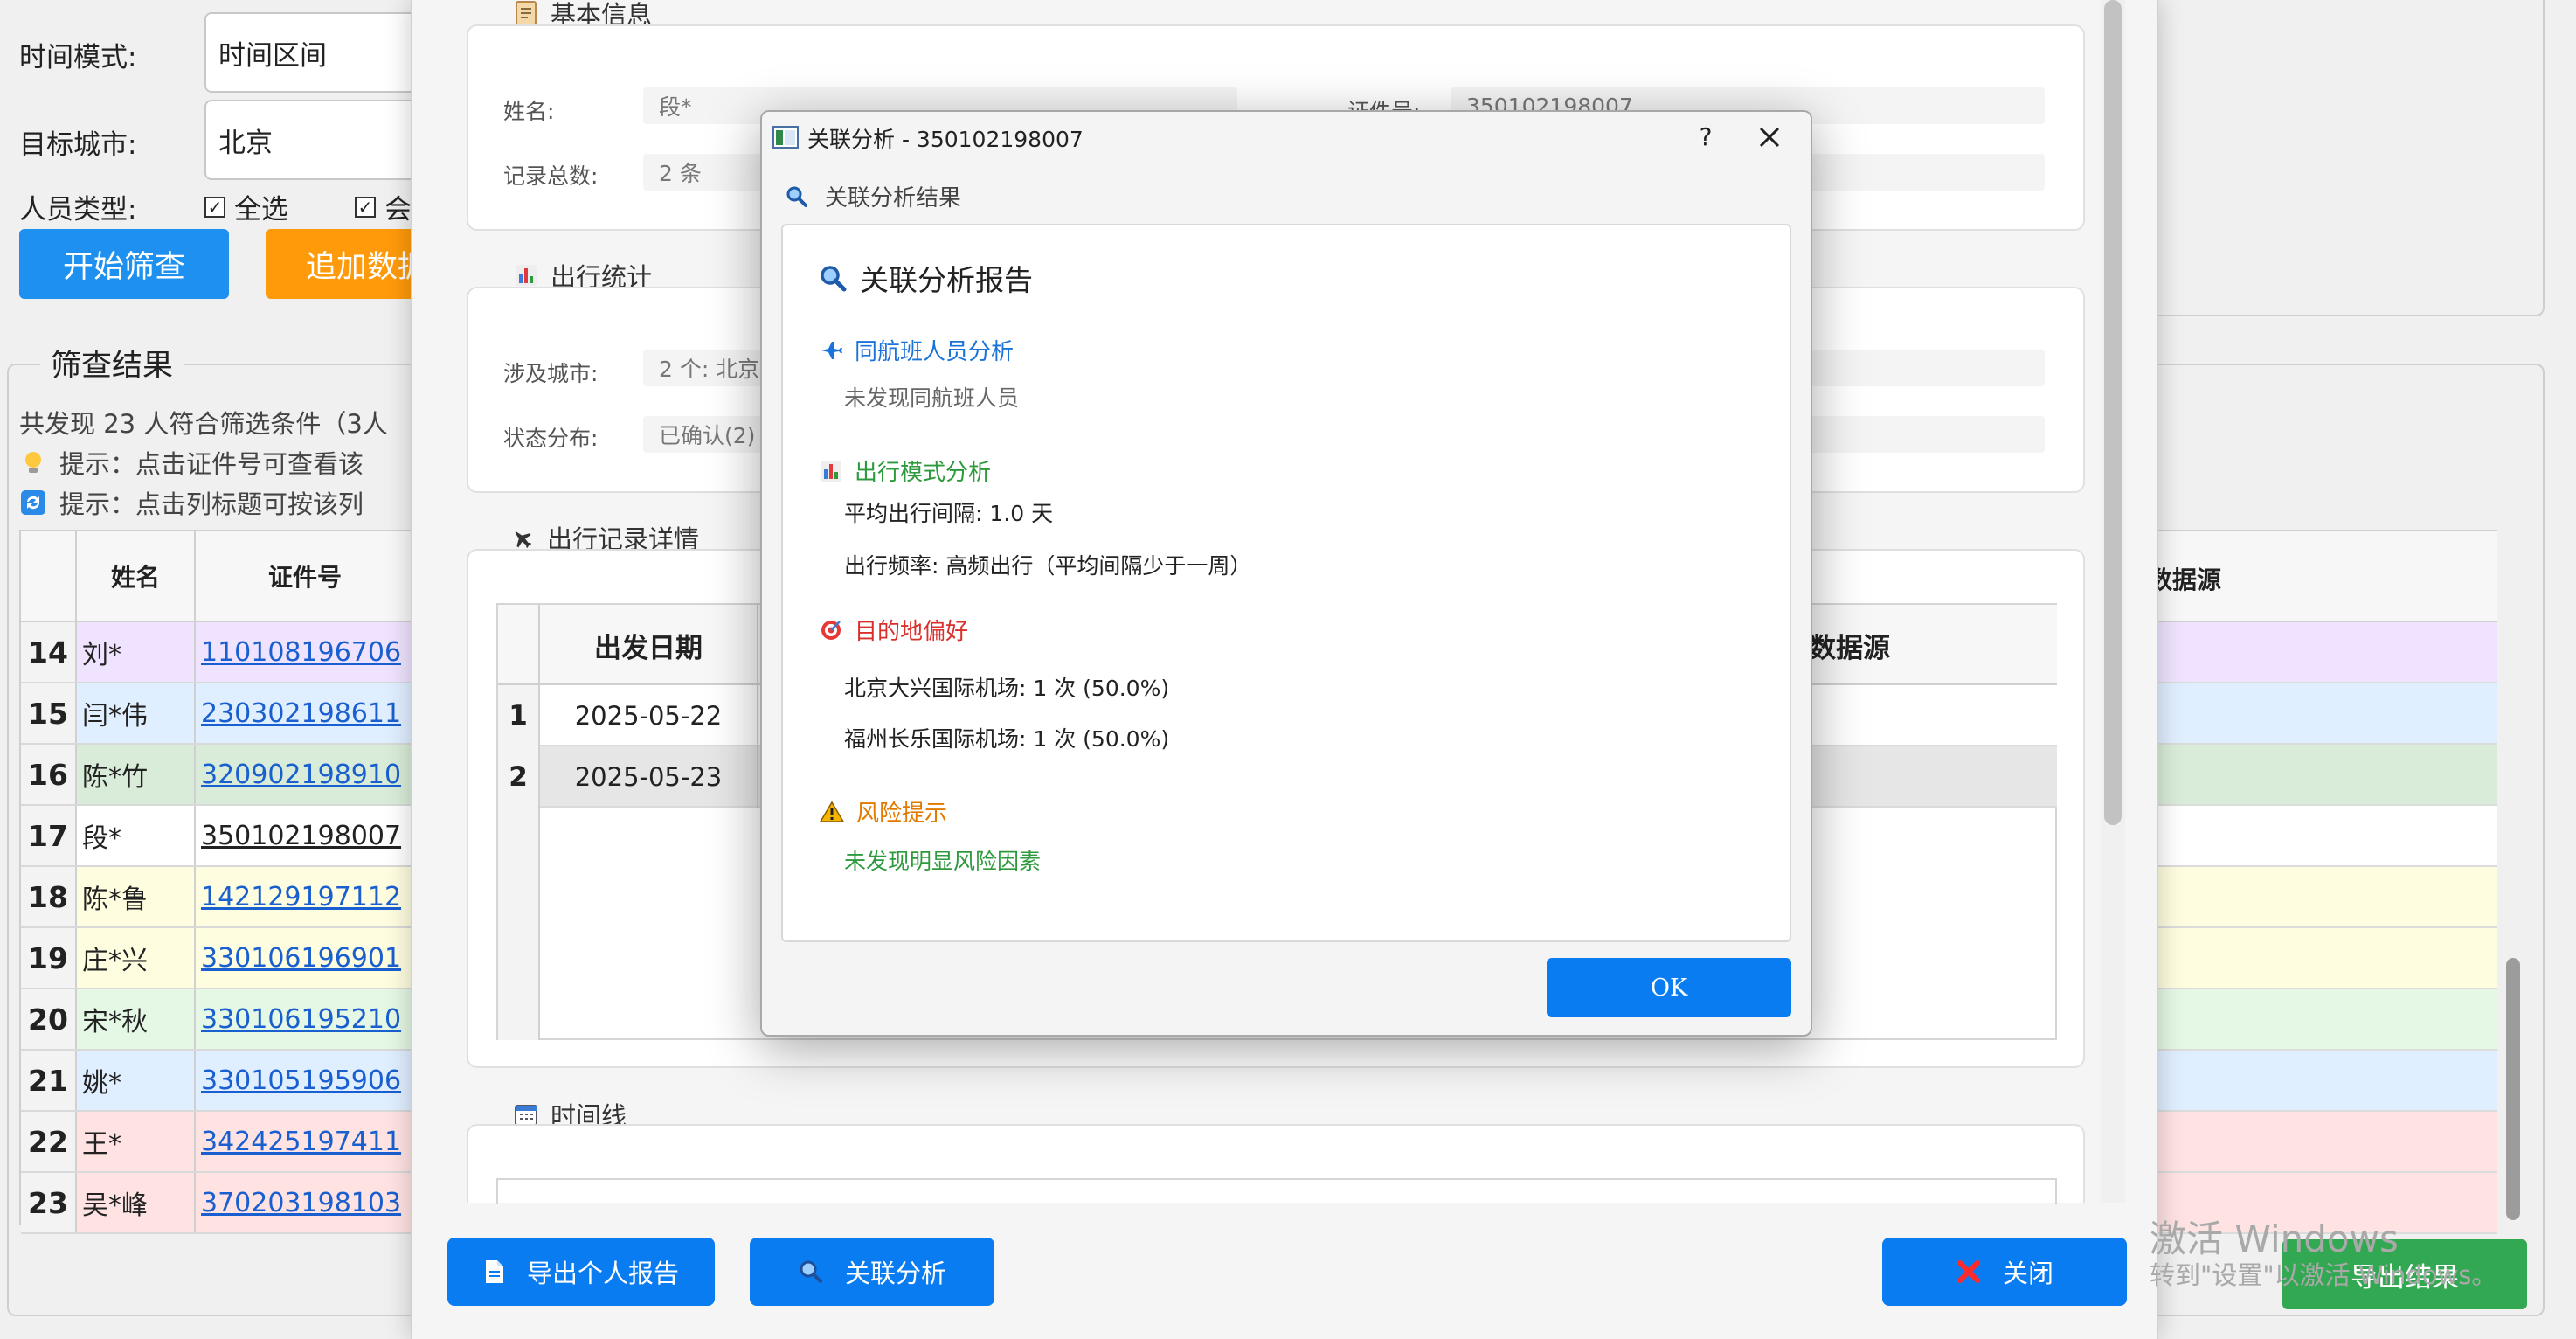 The image size is (2576, 1339). I want to click on row-number: 16, so click(49, 774).